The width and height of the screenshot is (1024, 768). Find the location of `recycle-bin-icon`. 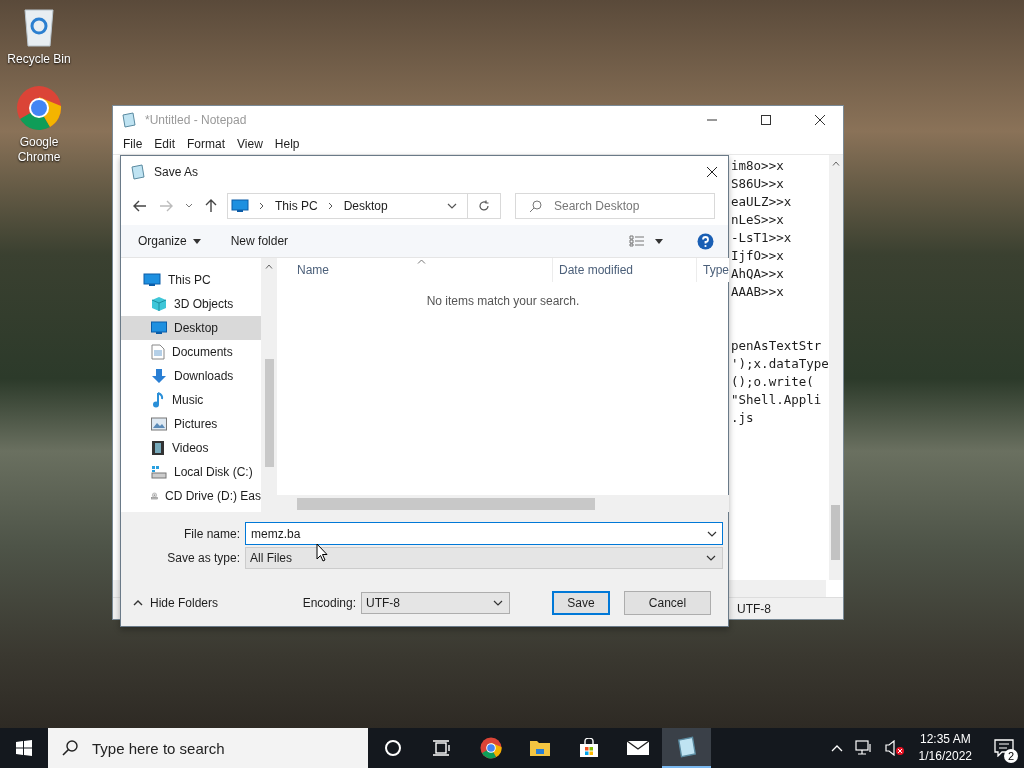

recycle-bin-icon is located at coordinates (39, 27).